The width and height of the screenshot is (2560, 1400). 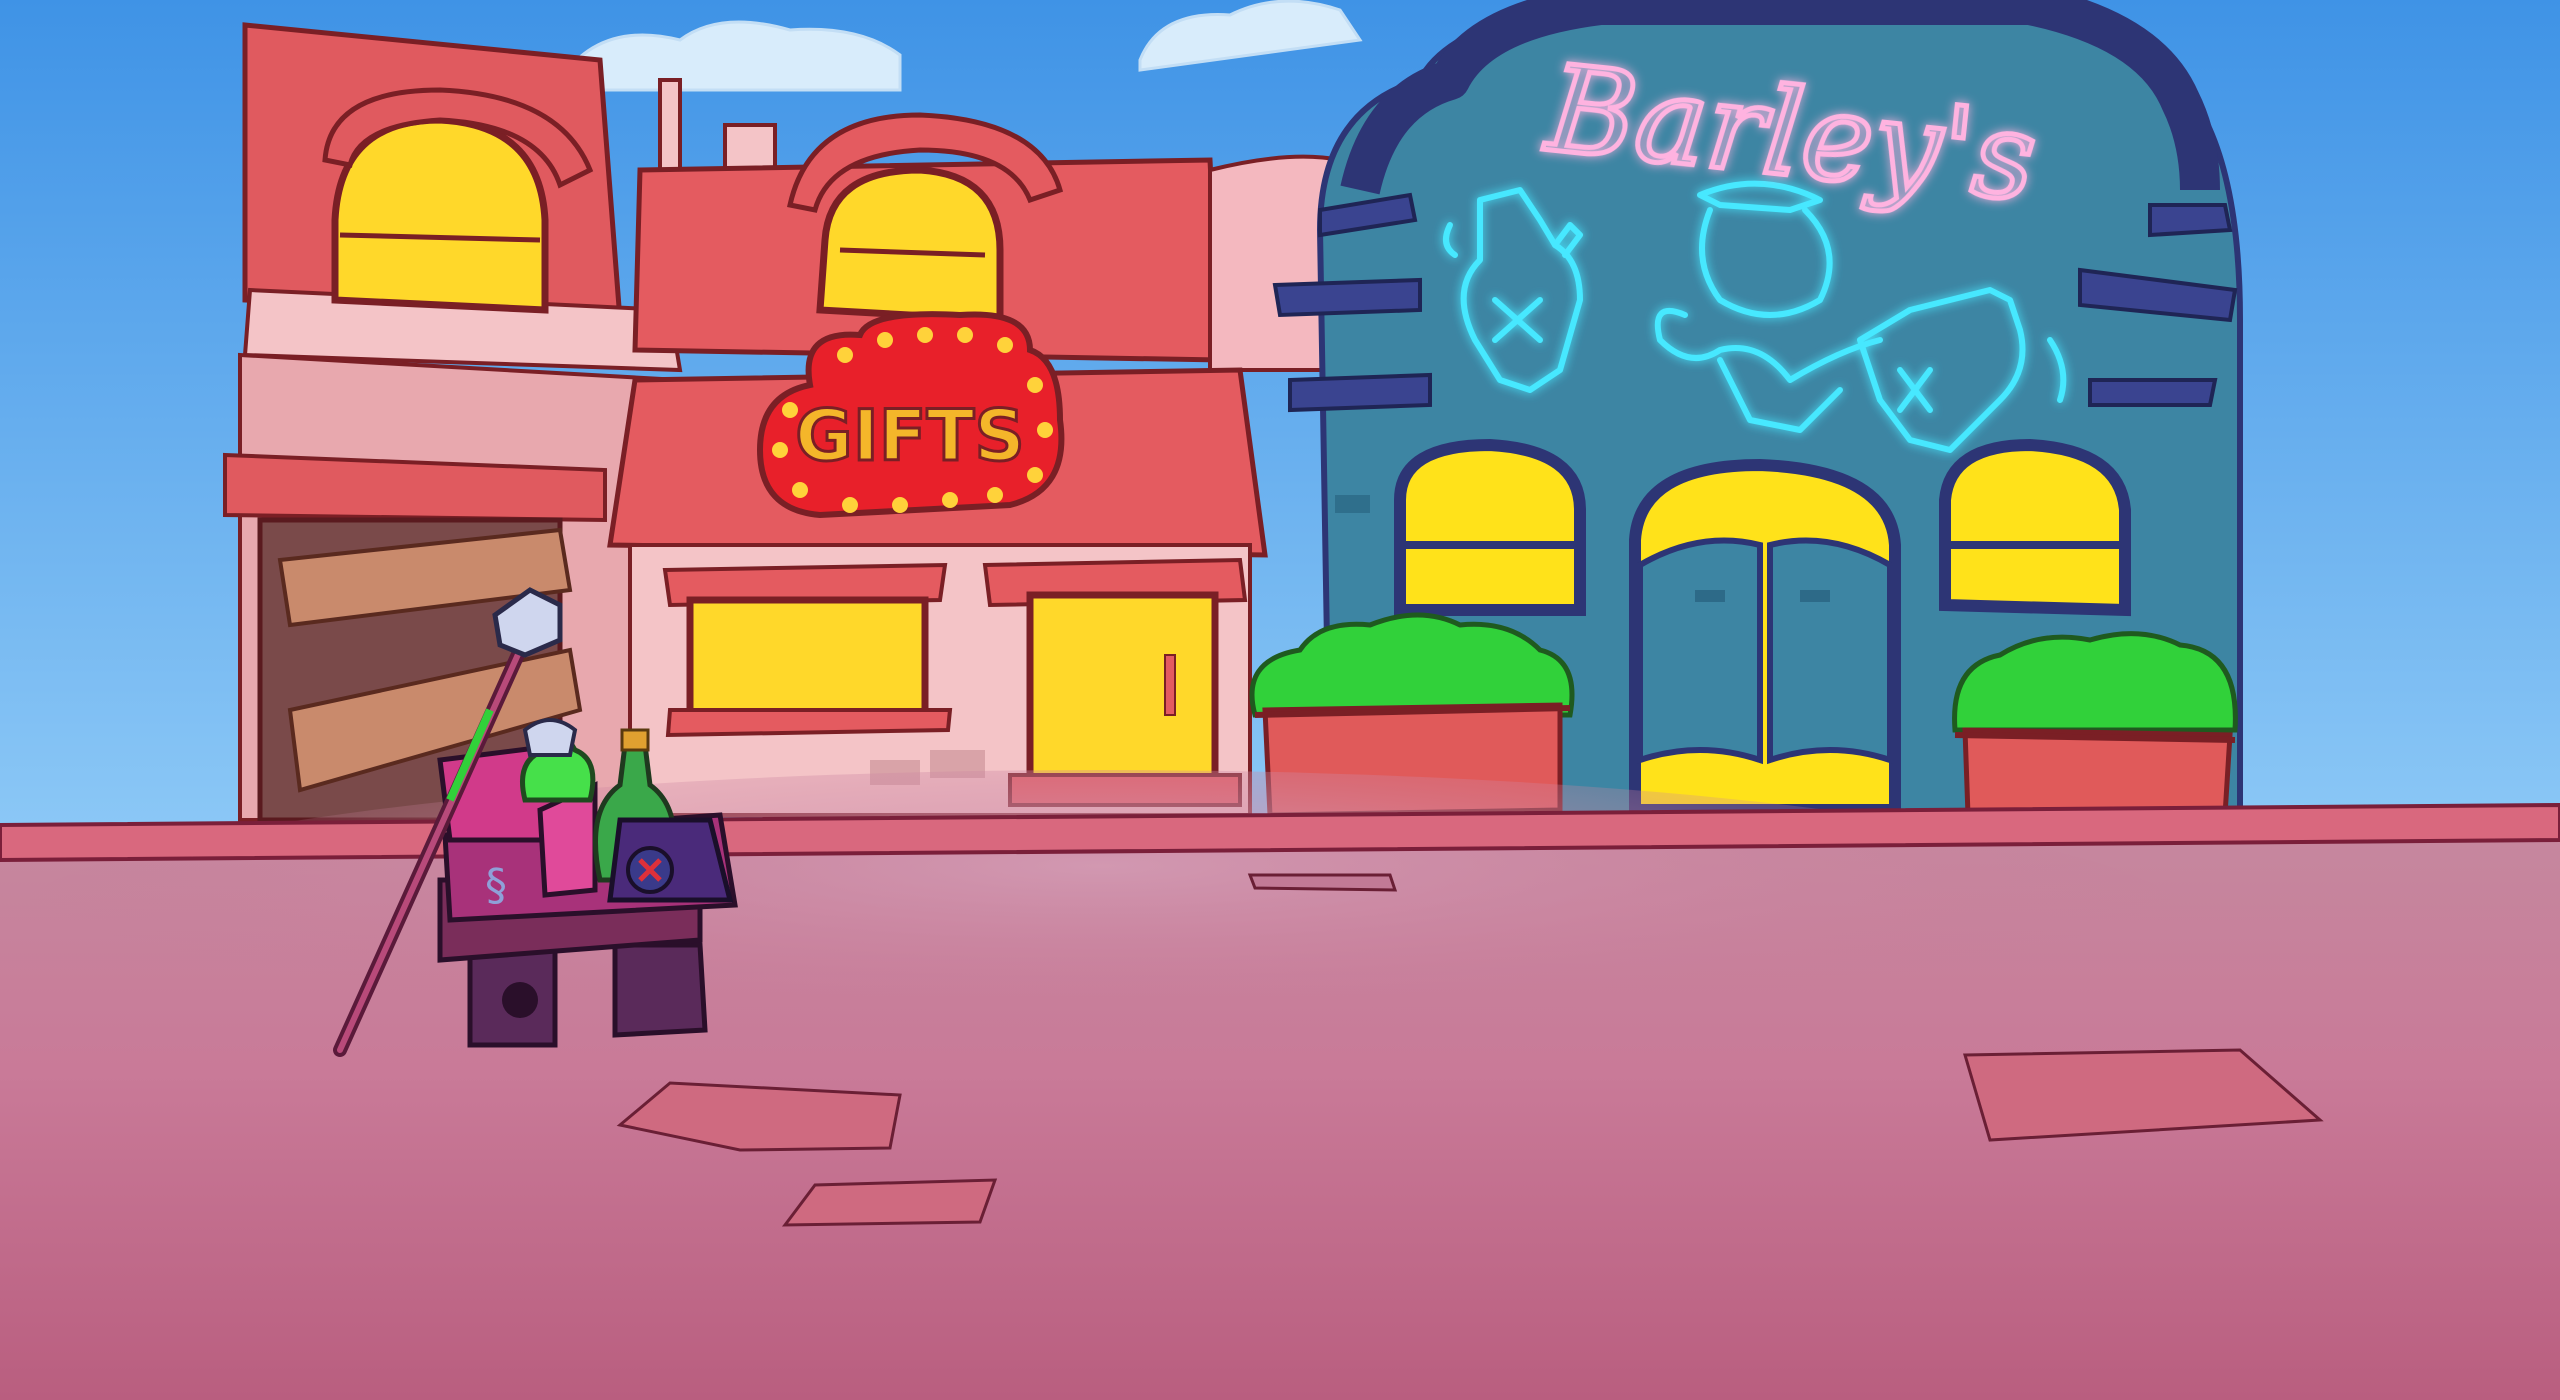 I want to click on gifts-sign-text: GIFTS, so click(x=909, y=436).